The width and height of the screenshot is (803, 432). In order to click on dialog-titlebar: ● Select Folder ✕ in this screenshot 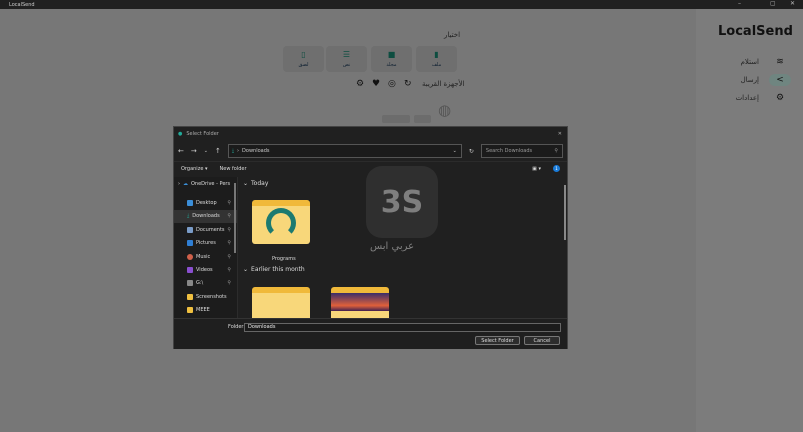, I will do `click(370, 134)`.